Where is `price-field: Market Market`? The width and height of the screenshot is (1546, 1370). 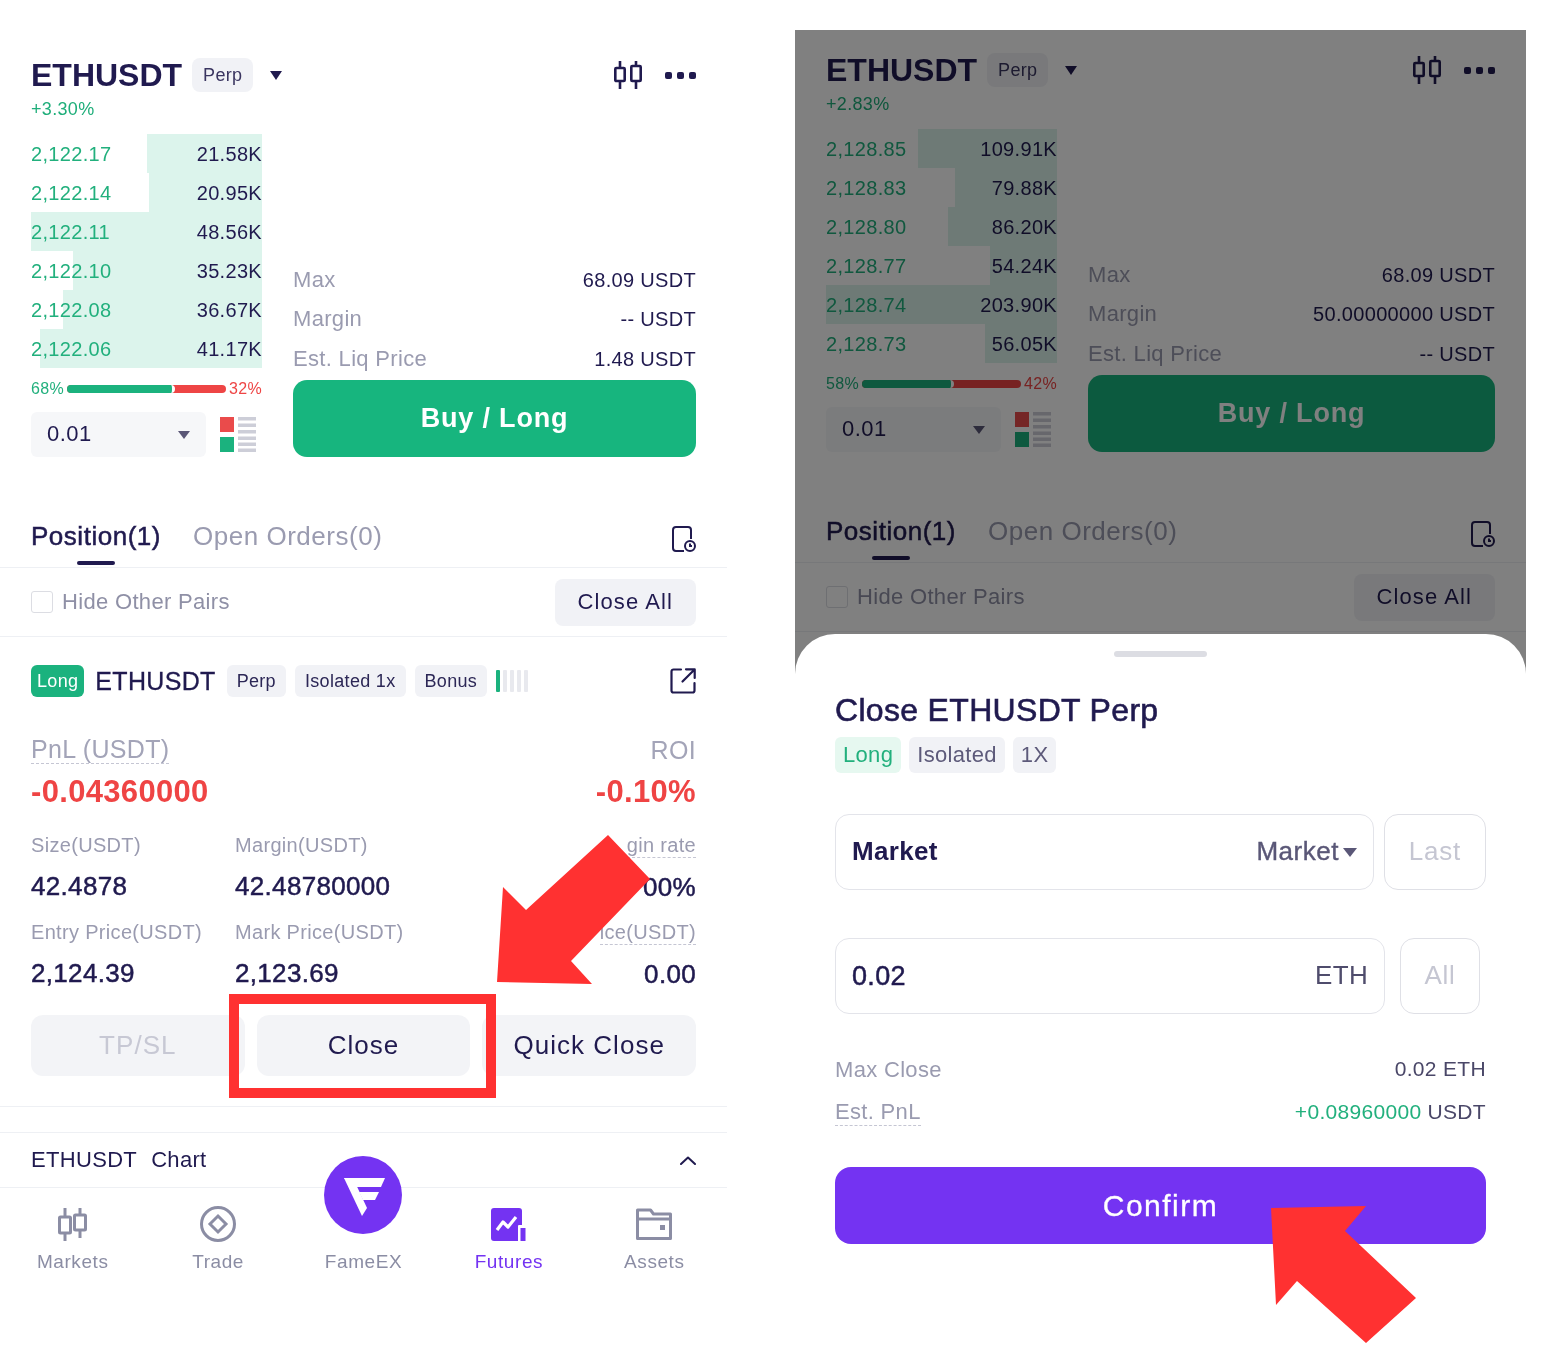 price-field: Market Market is located at coordinates (1104, 852).